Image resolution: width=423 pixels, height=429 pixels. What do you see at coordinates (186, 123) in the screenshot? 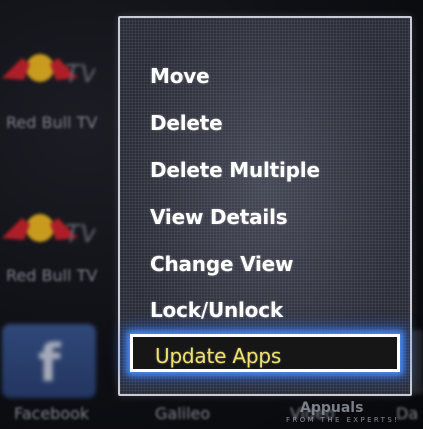
I see `menu-item-delete: Delete` at bounding box center [186, 123].